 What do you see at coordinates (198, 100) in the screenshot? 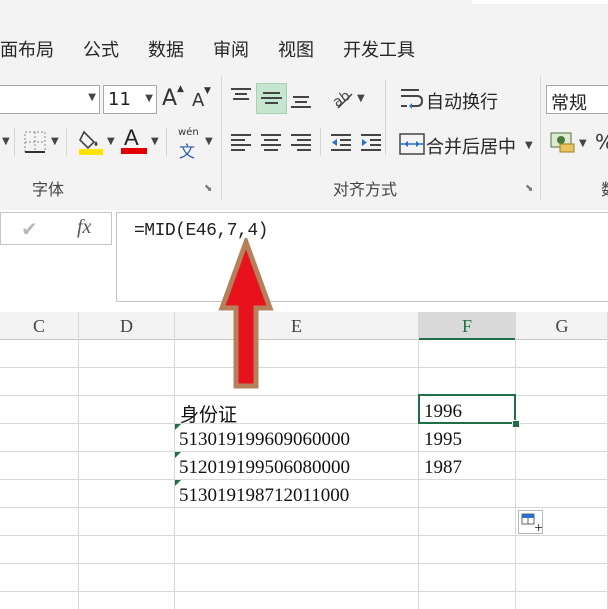
I see `decrease-font-letter: A` at bounding box center [198, 100].